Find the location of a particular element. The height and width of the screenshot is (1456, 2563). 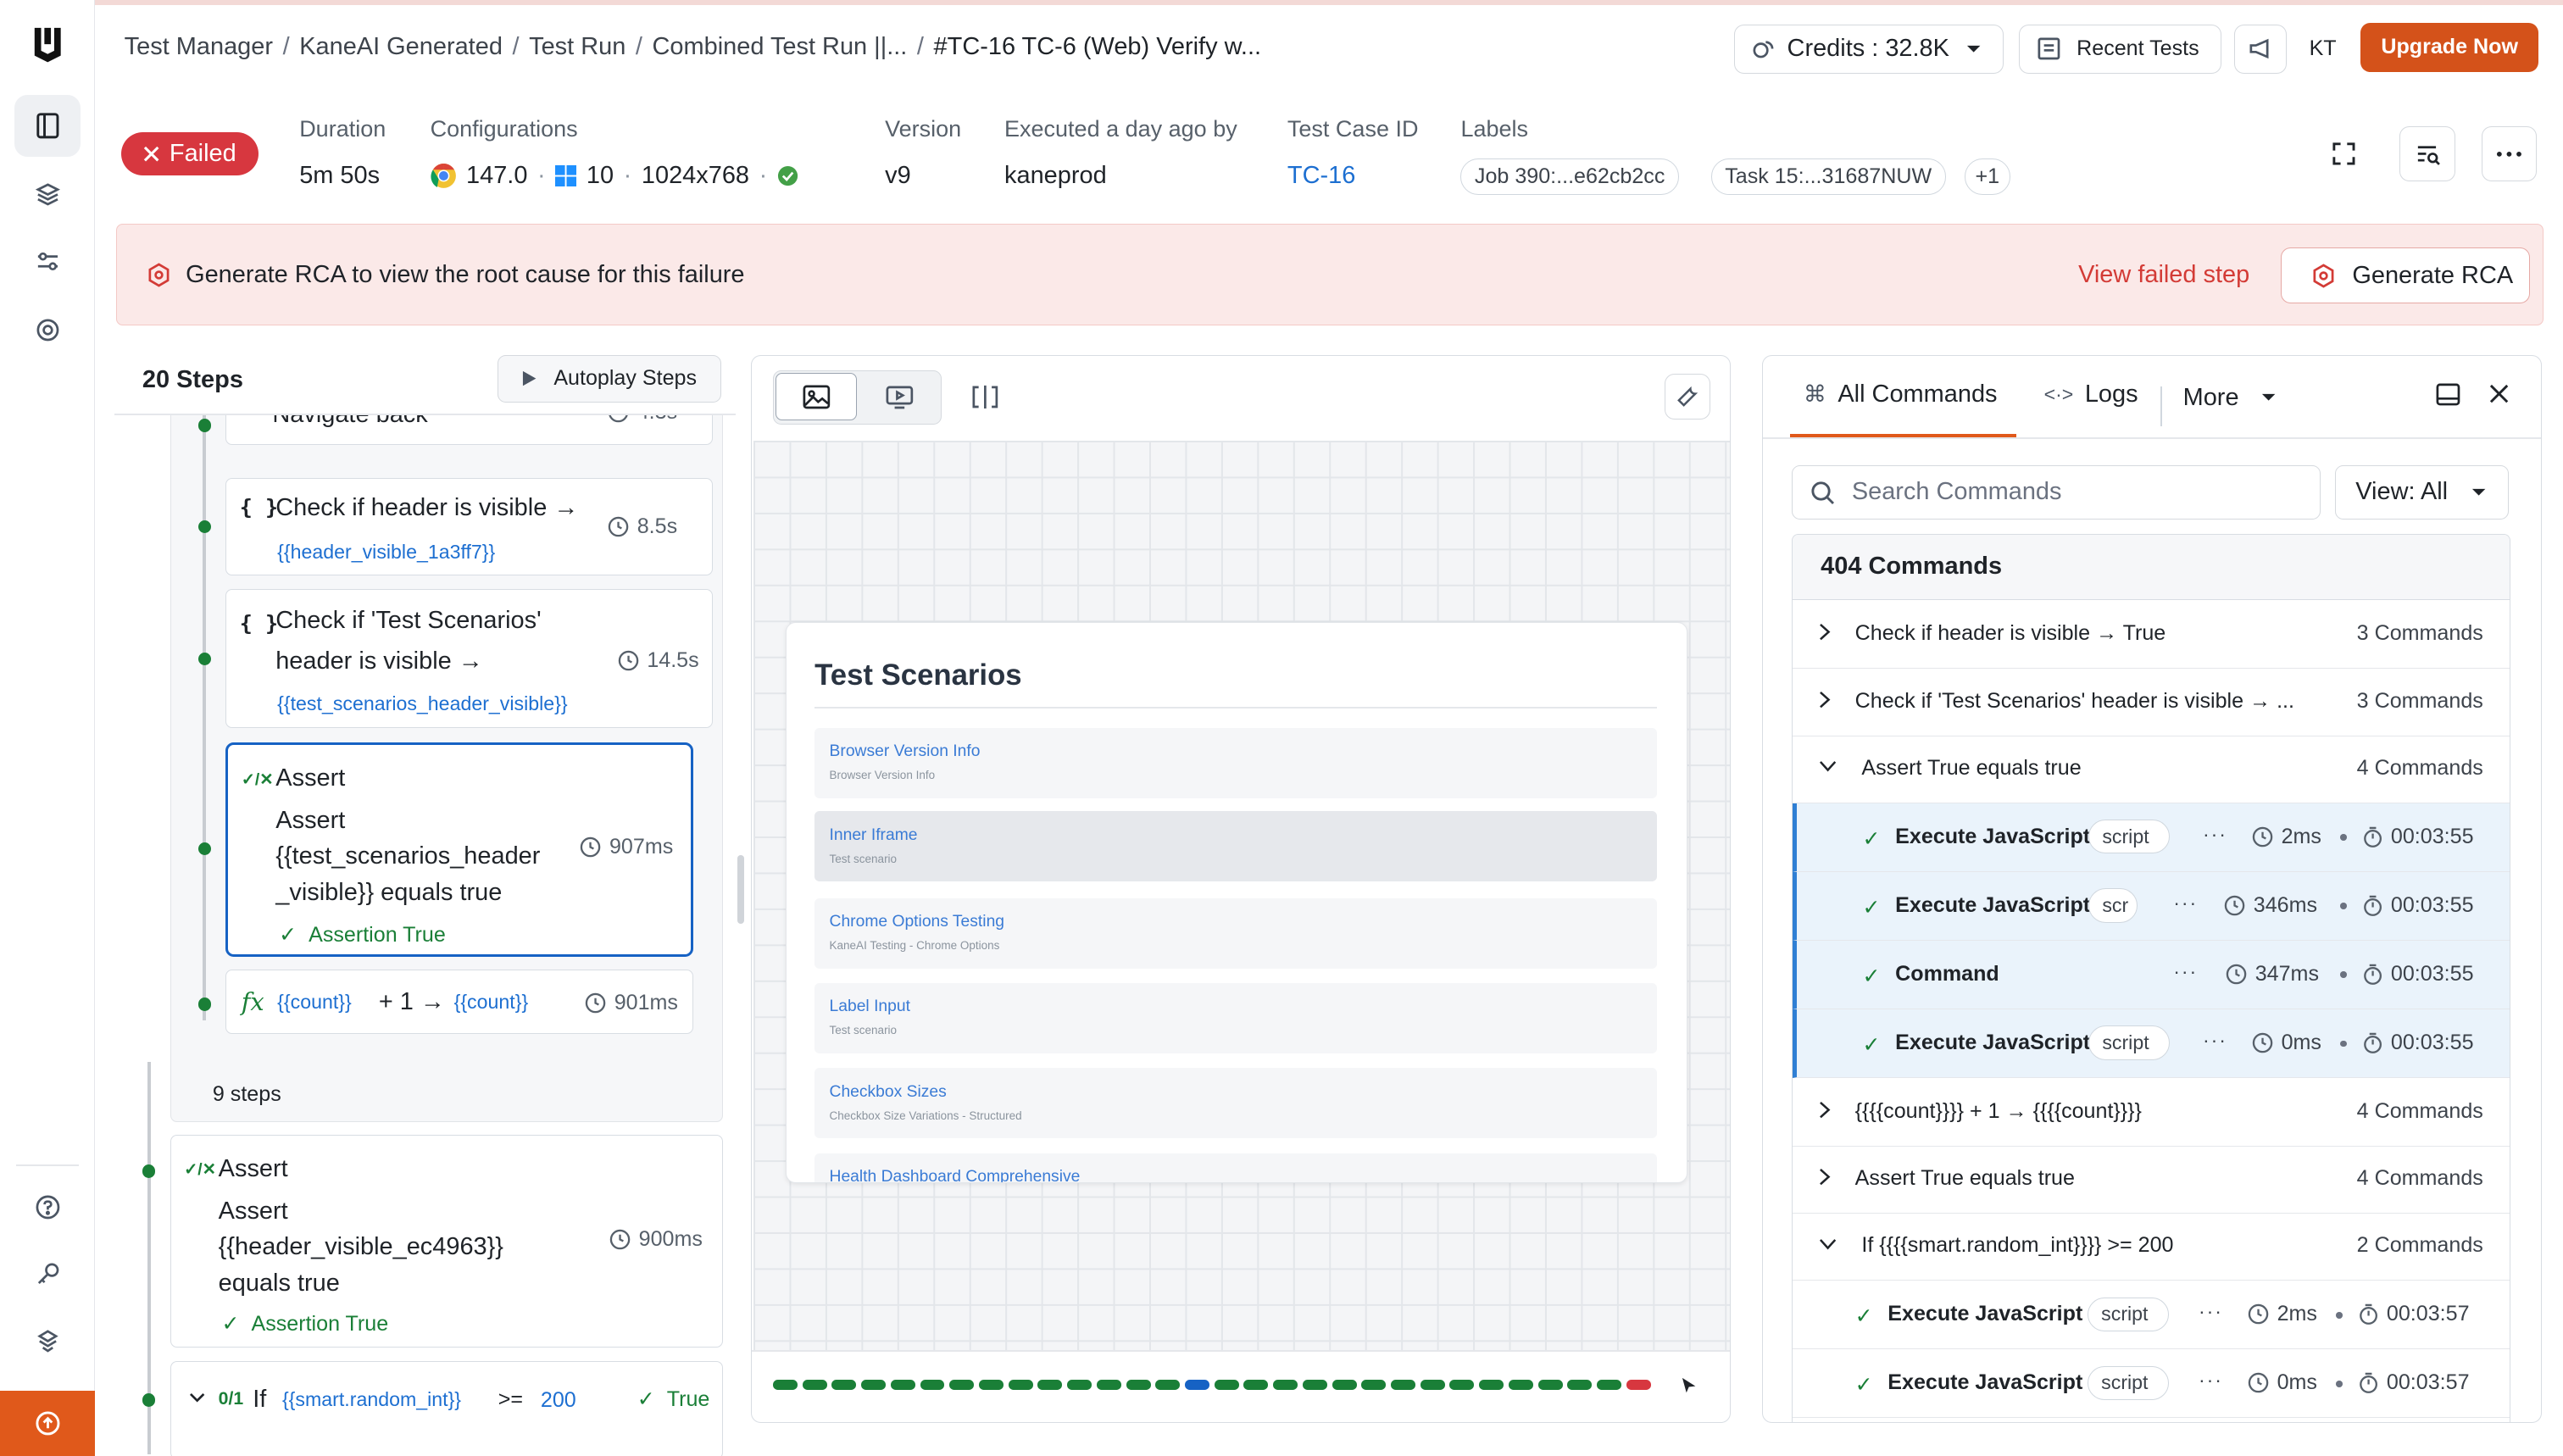

view-mode-toggle is located at coordinates (857, 397).